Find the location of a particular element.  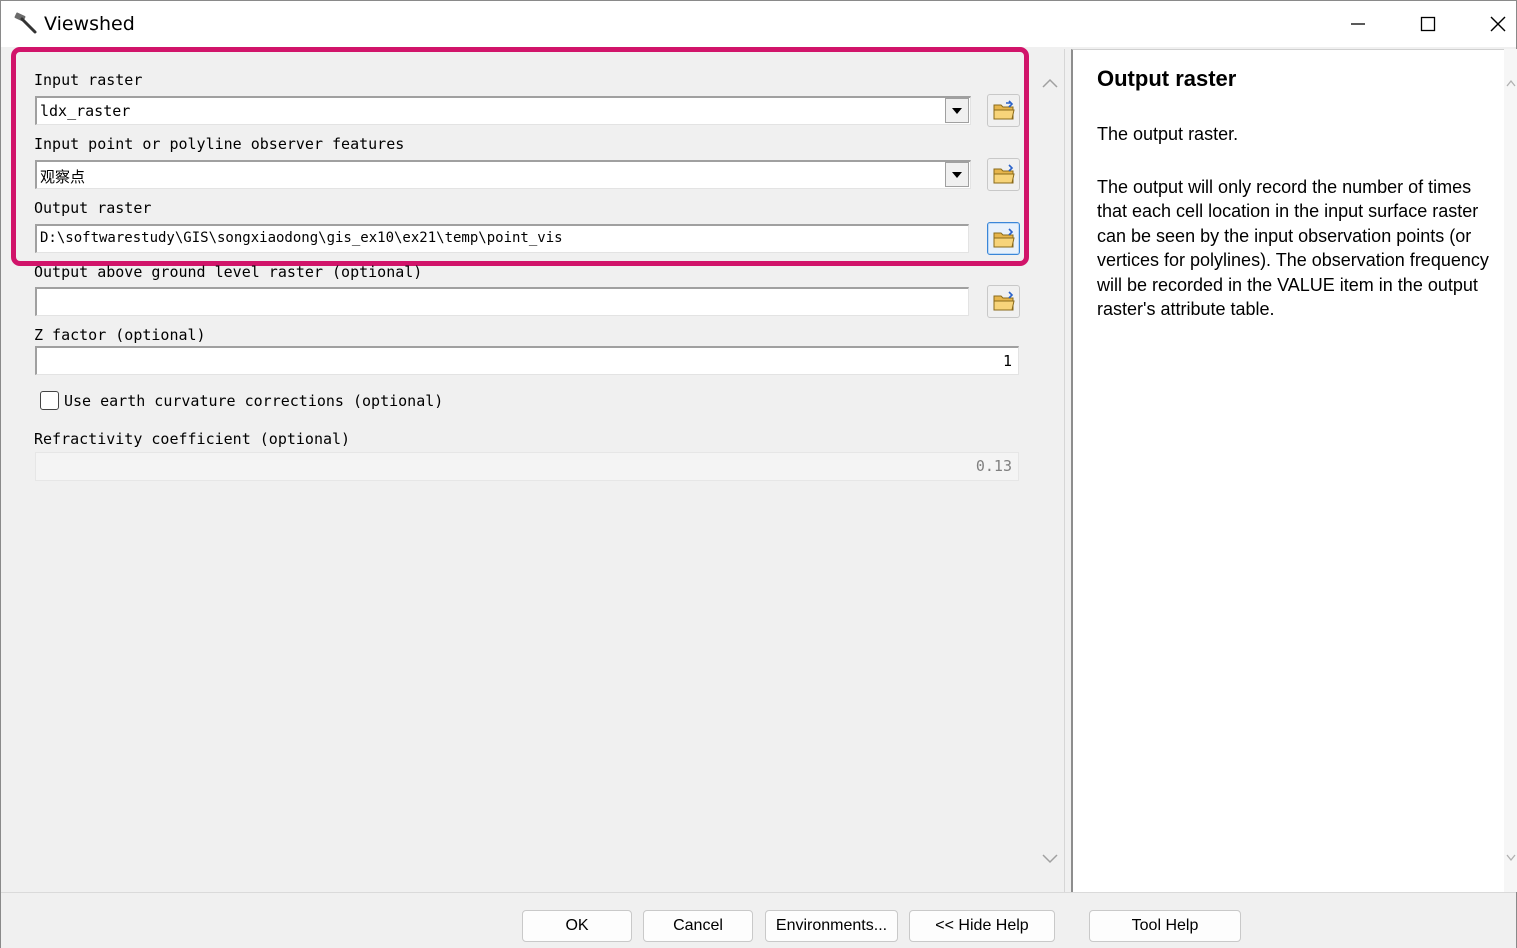

tool-help-button: Tool Help is located at coordinates (1165, 926).